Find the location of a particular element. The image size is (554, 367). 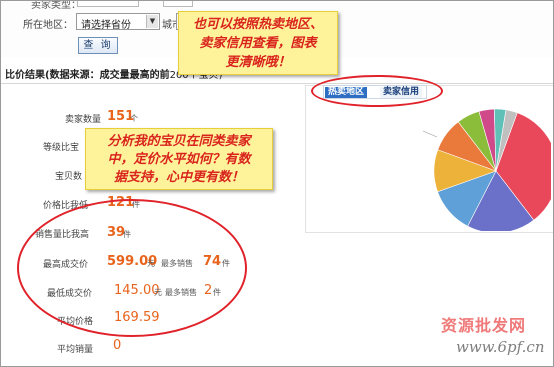

seller-type-input-secondary is located at coordinates (178, 4).